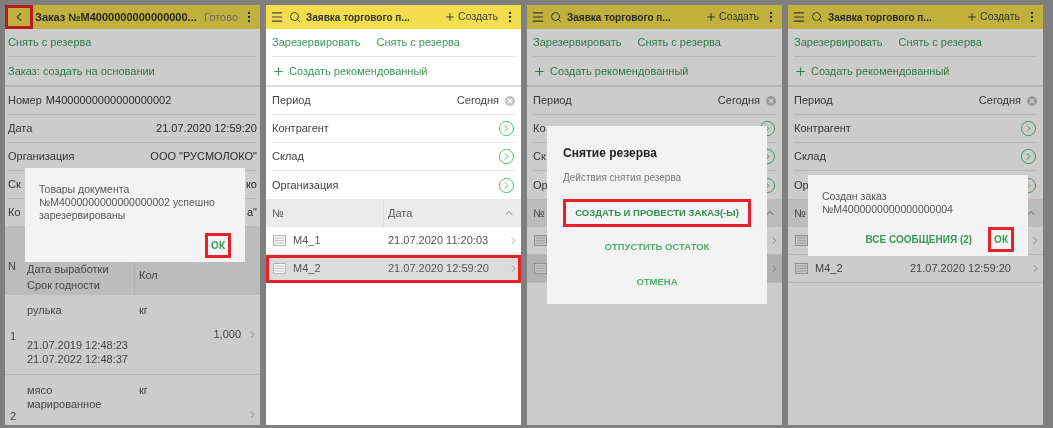  Describe the element at coordinates (14, 185) in the screenshot. I see `field-label: Ск` at that location.